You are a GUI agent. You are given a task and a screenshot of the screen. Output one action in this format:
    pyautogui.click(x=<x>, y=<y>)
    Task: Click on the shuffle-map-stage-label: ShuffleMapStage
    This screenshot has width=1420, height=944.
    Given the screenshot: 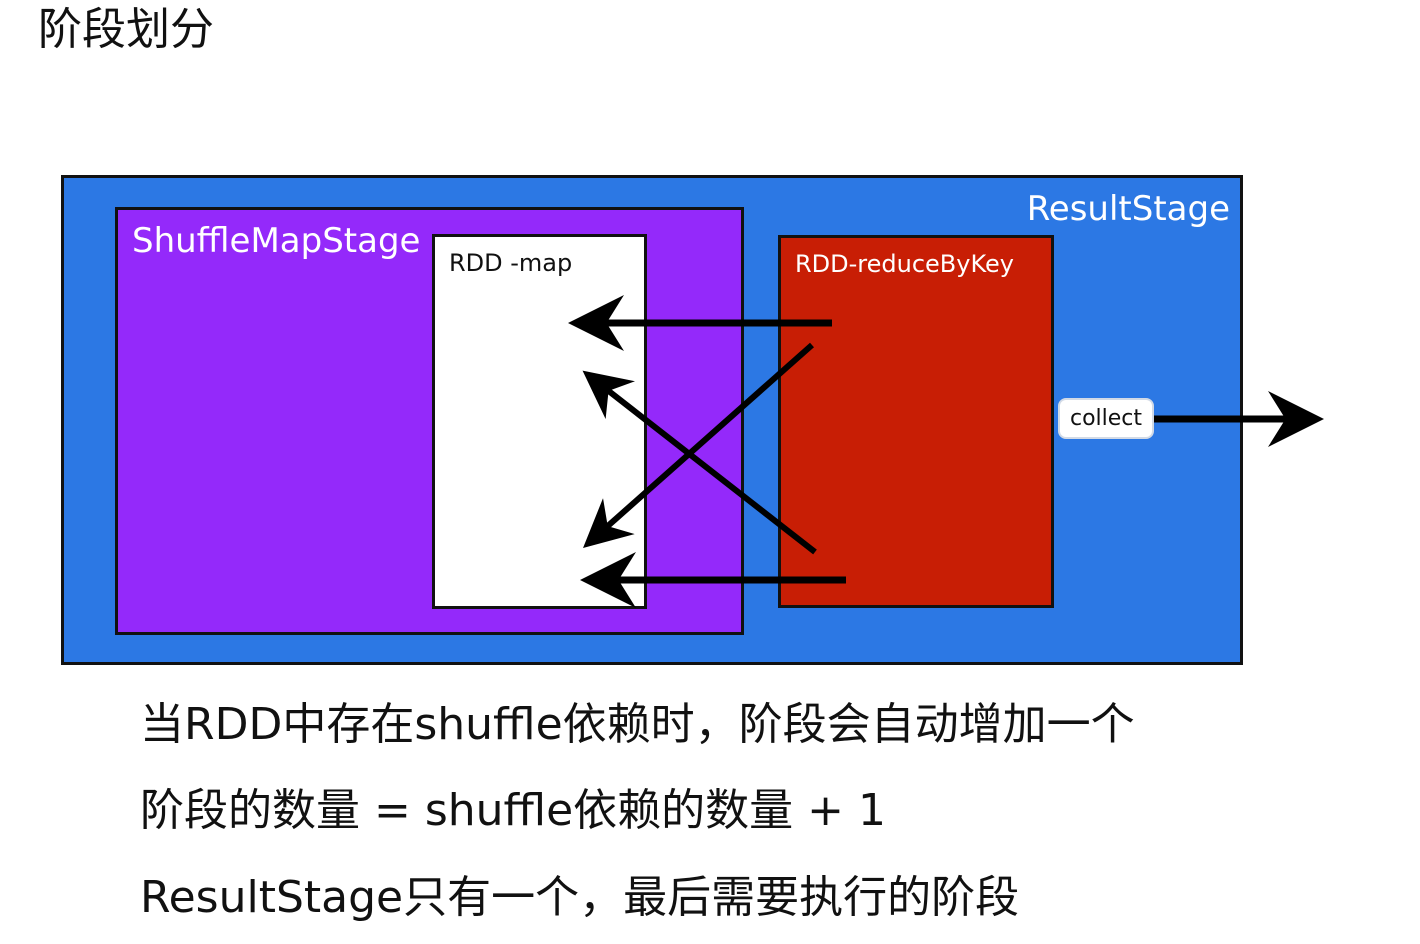 What is the action you would take?
    pyautogui.click(x=276, y=241)
    